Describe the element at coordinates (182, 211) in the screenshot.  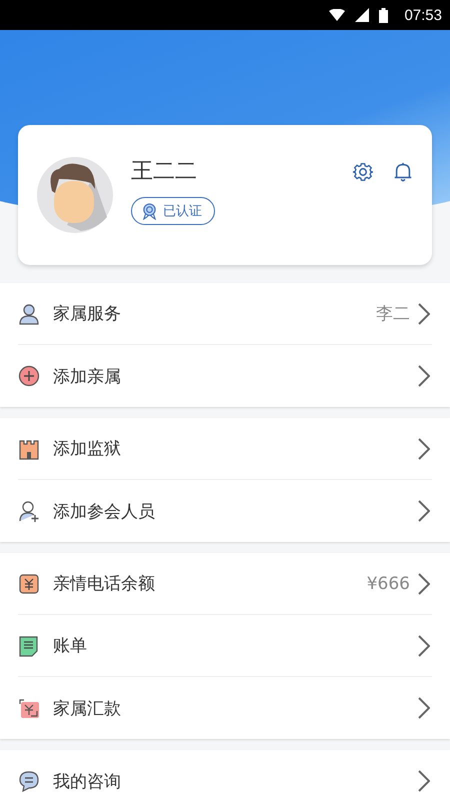
I see `badge-label: 已认证` at that location.